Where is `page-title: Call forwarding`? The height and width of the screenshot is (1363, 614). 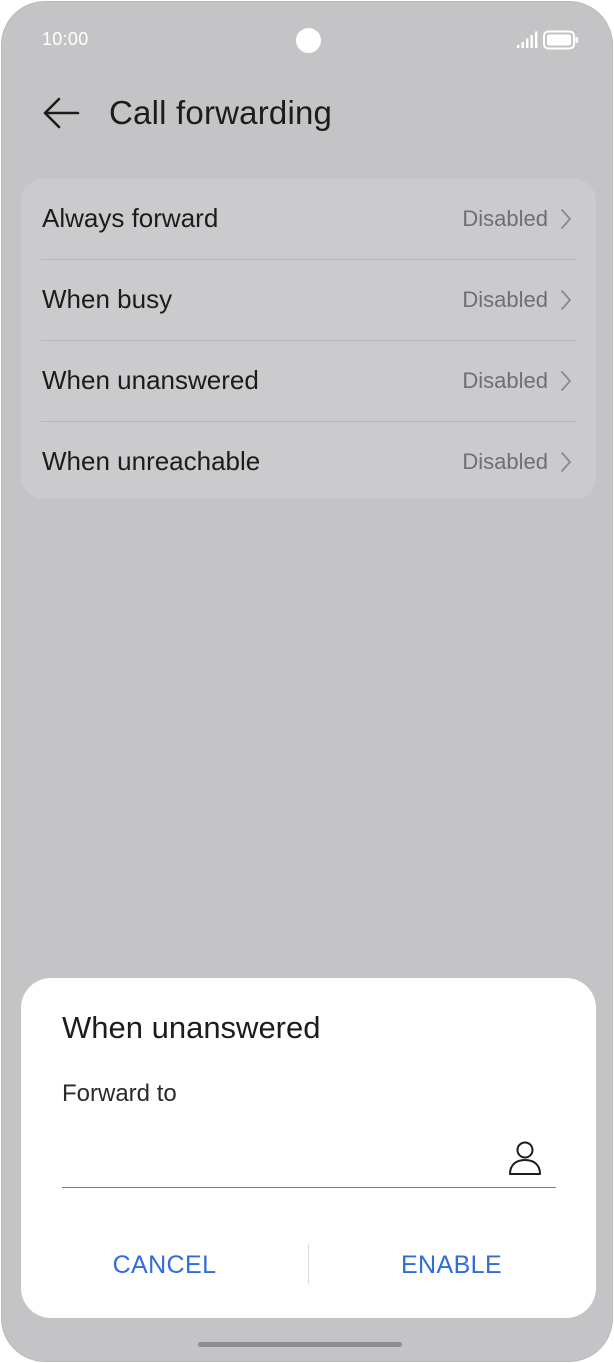
page-title: Call forwarding is located at coordinates (221, 112).